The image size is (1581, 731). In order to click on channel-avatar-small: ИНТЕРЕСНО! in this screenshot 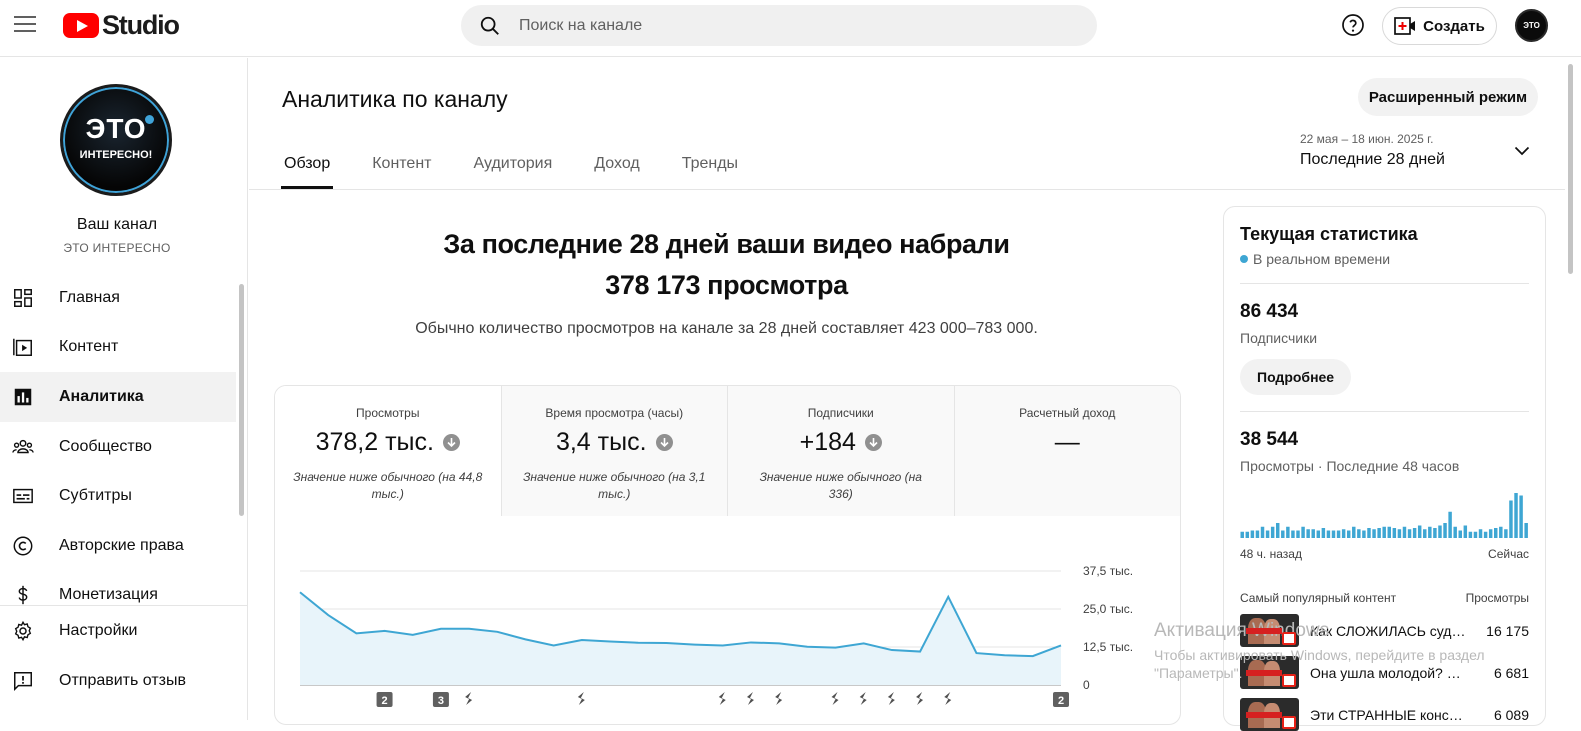, I will do `click(116, 155)`.